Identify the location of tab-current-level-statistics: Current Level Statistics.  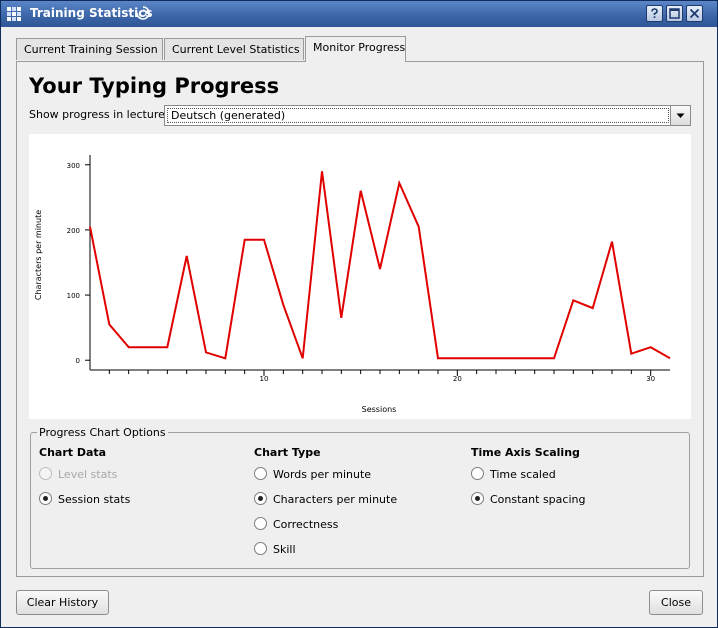
(234, 49).